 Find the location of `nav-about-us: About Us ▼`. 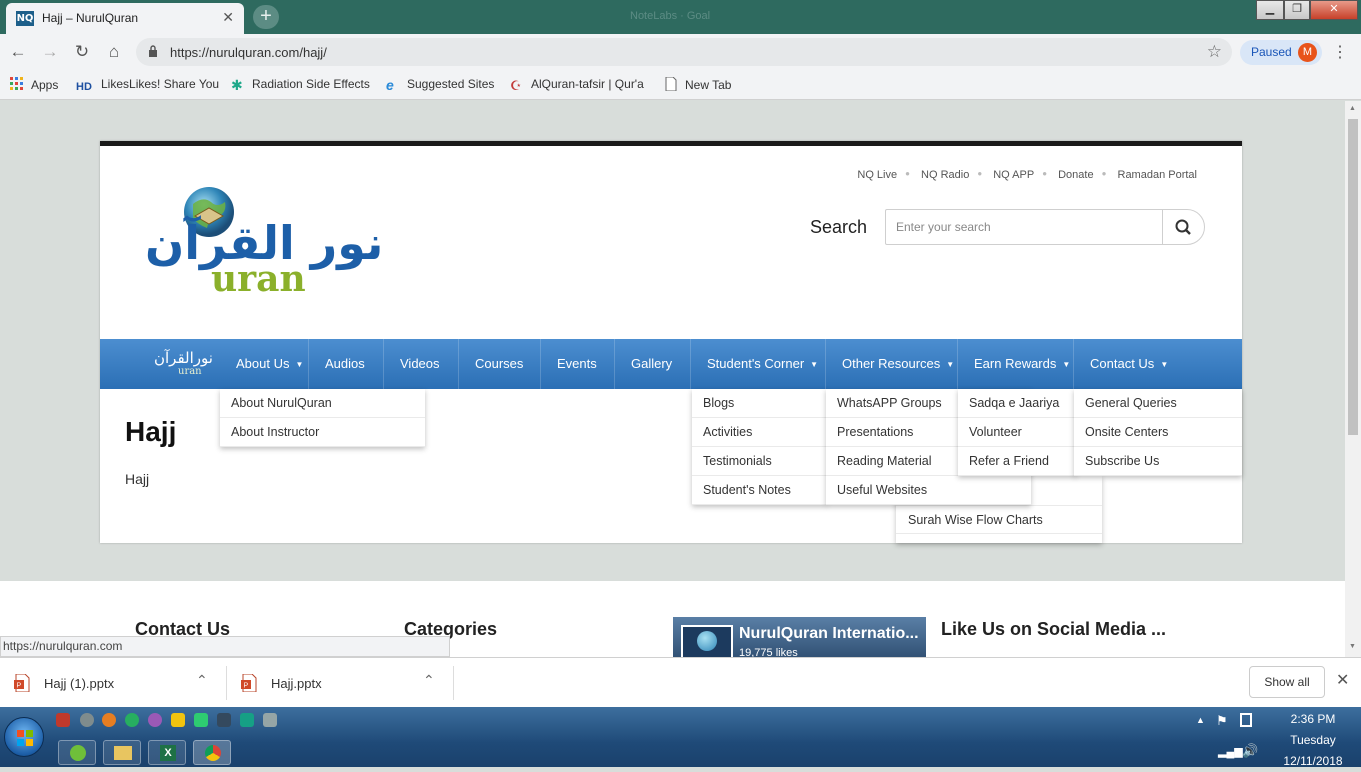

nav-about-us: About Us ▼ is located at coordinates (264, 364).